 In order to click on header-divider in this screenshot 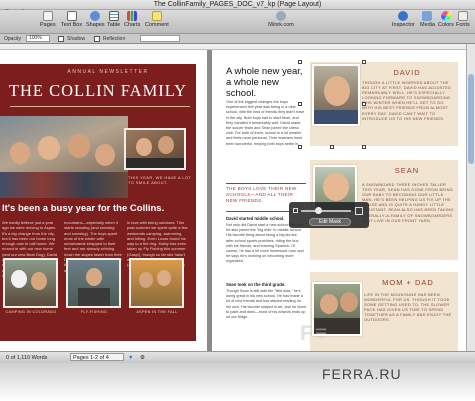, I will do `click(100, 106)`.